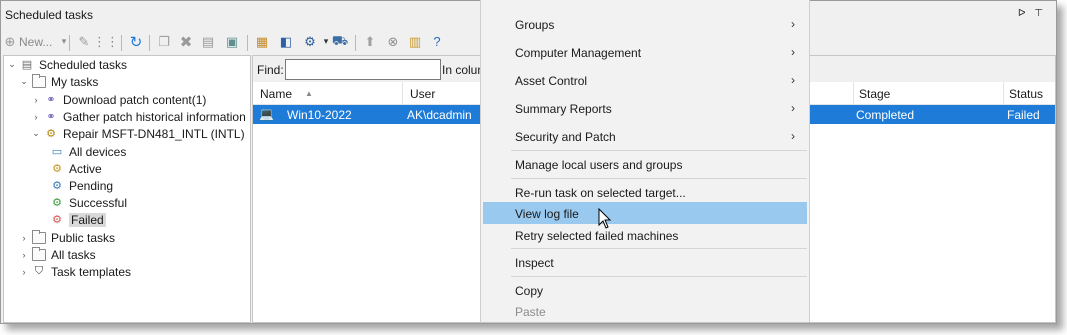 This screenshot has height=335, width=1067. I want to click on menu-item-manage-local-users: Manage local users and groups, so click(645, 164).